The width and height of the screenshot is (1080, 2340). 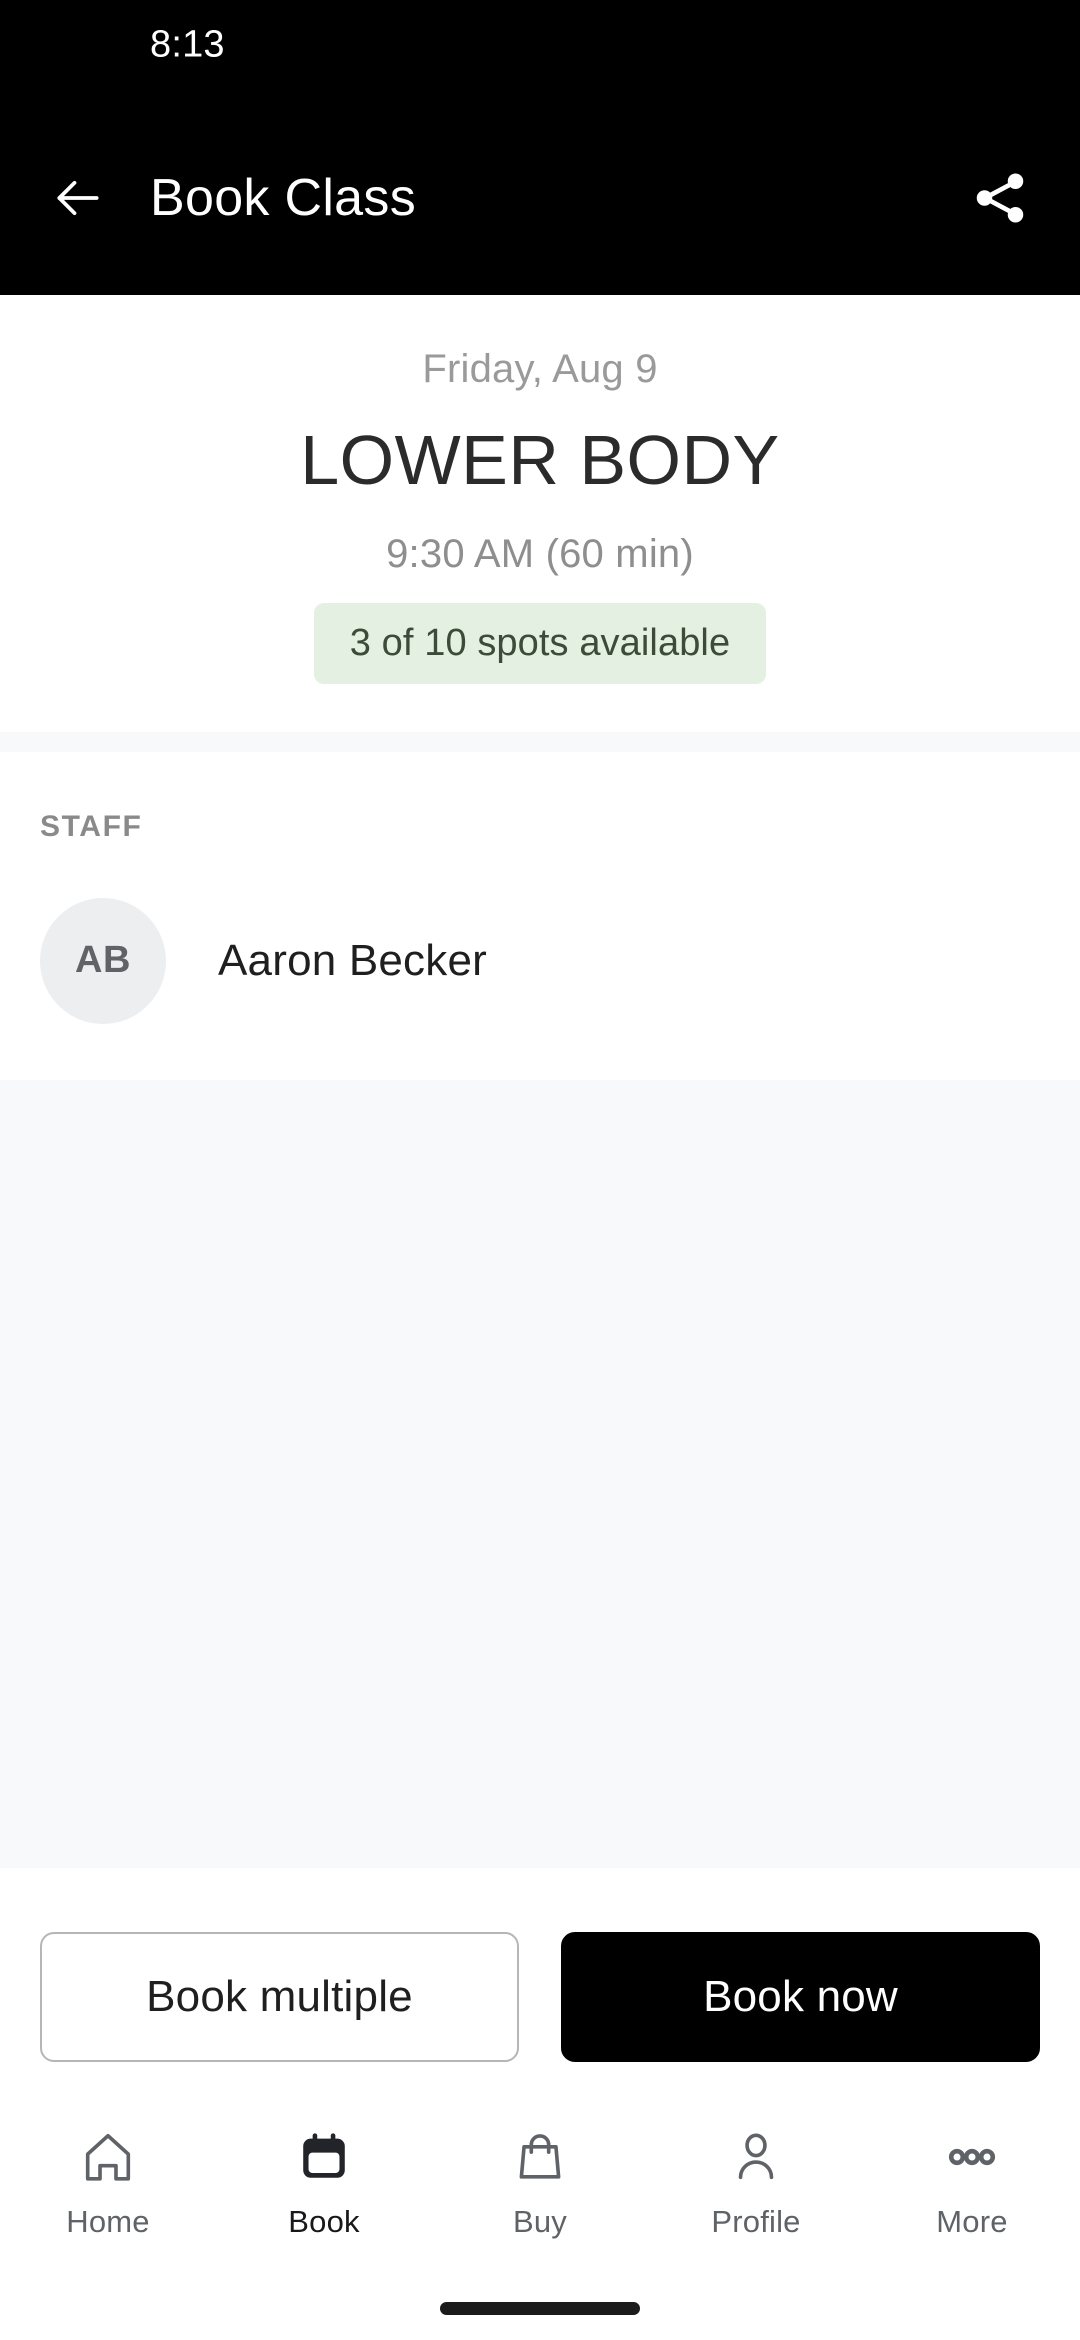 I want to click on home-indicator-area, so click(x=540, y=2308).